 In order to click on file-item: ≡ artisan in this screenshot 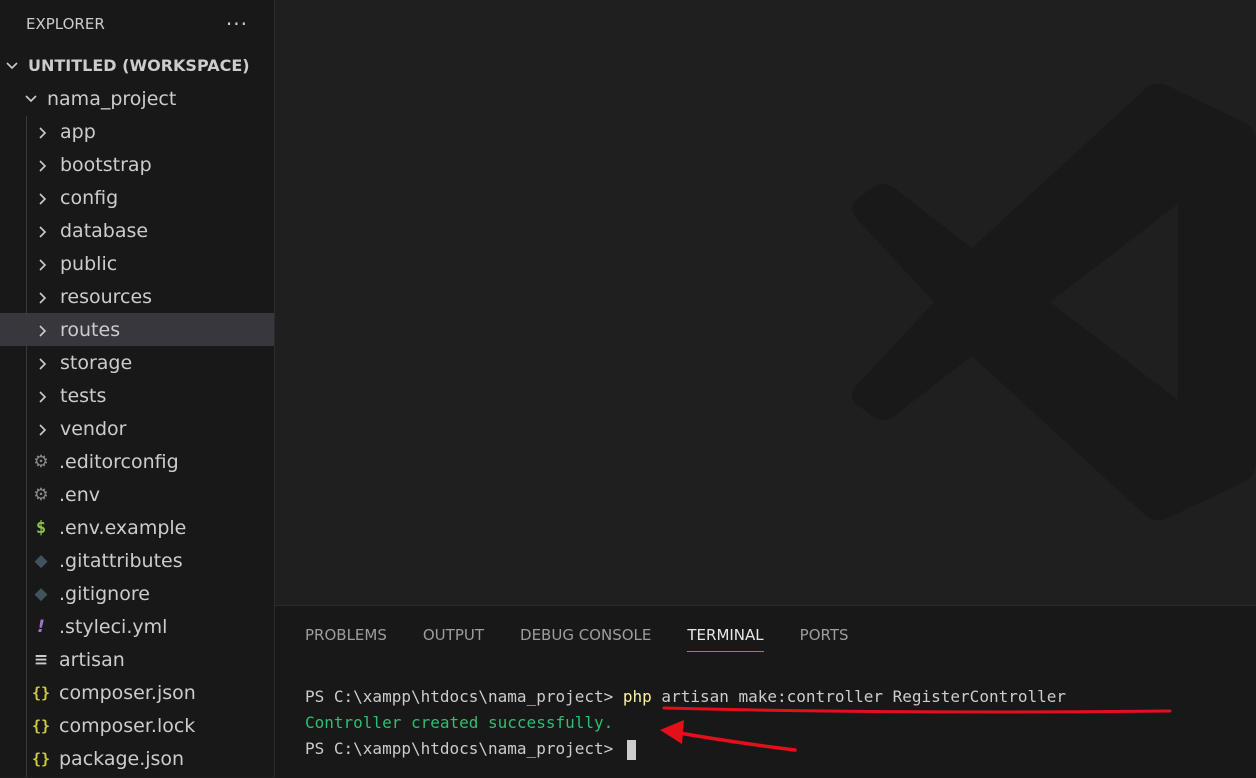, I will do `click(137, 659)`.